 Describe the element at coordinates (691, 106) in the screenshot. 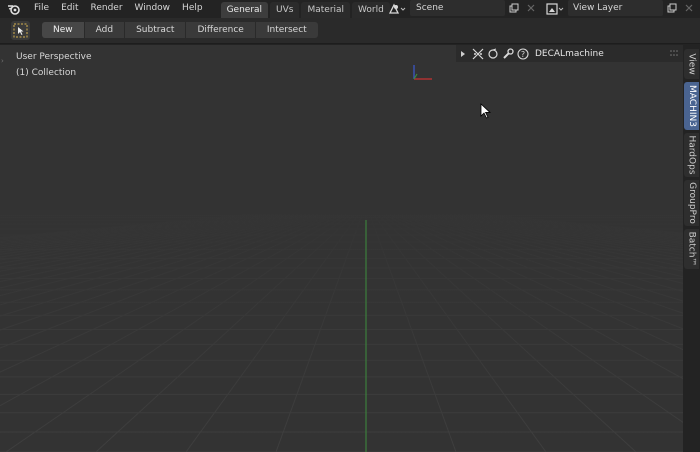

I see `sidebar-tab-machin3: MACHIN3` at that location.